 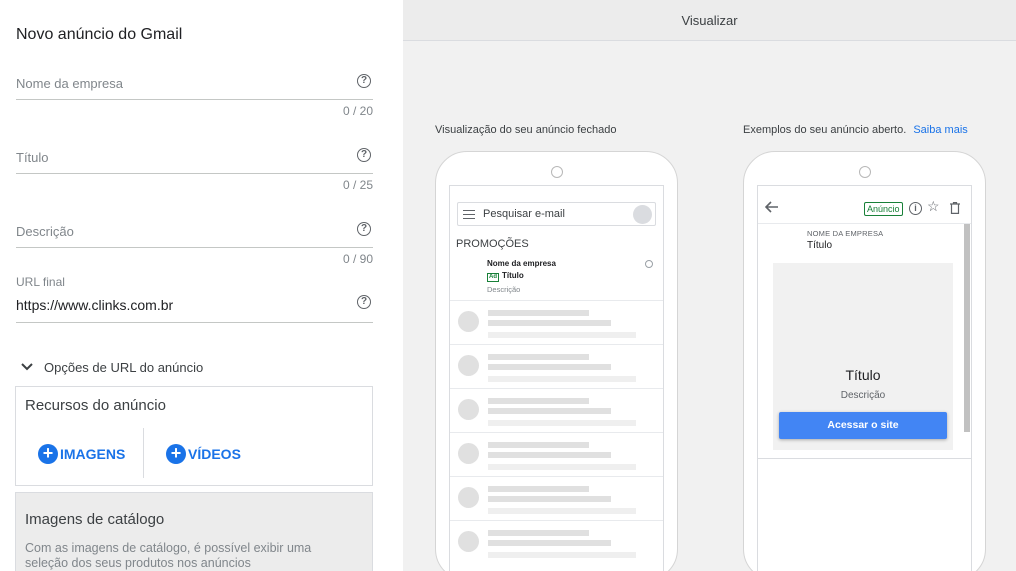 I want to click on promotions-label: PROMOÇÕES, so click(x=492, y=244).